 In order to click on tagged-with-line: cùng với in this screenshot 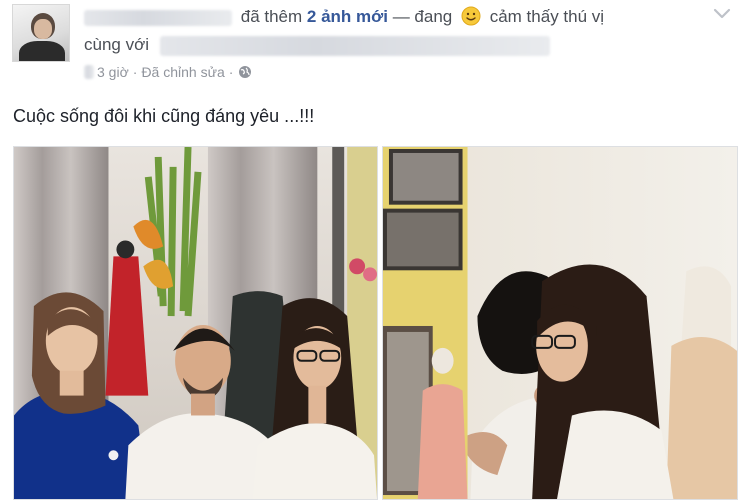, I will do `click(317, 45)`.